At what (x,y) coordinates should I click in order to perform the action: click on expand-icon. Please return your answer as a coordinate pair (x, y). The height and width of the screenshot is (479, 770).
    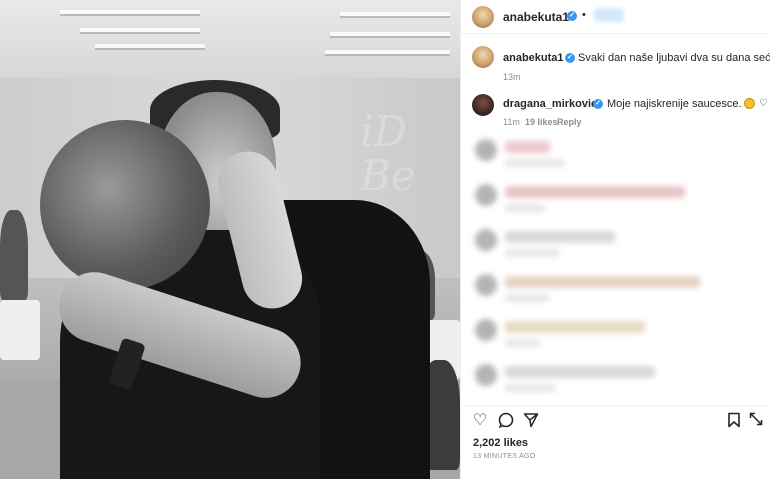
    Looking at the image, I should click on (756, 421).